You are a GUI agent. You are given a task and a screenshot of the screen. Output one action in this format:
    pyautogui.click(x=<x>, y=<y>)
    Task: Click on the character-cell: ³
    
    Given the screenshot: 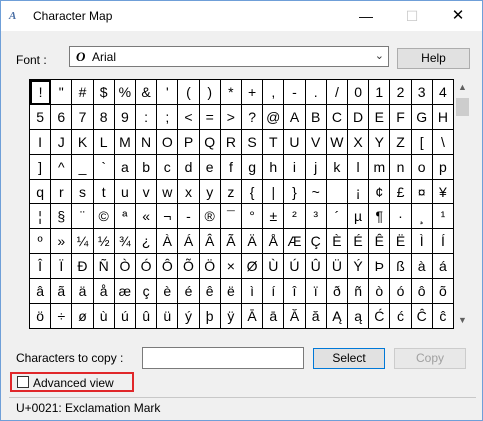 What is the action you would take?
    pyautogui.click(x=316, y=217)
    